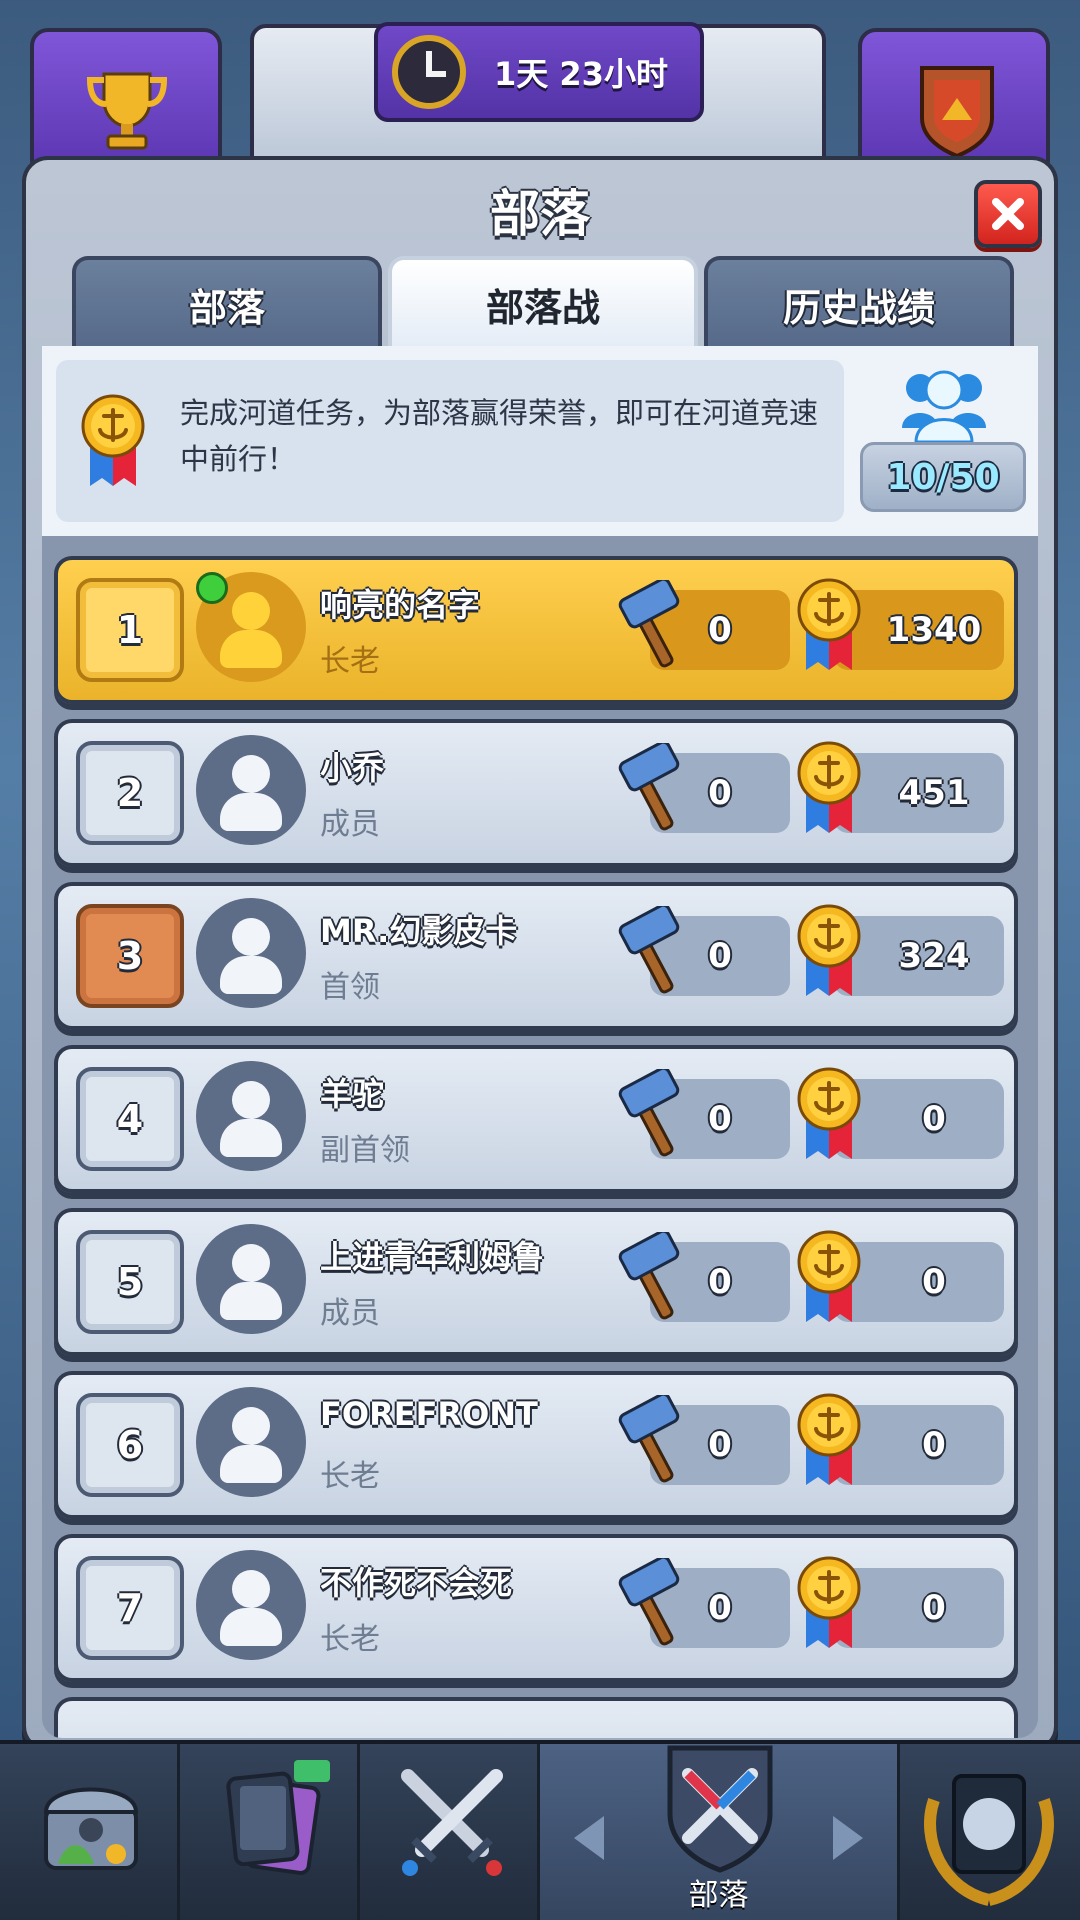 This screenshot has width=1080, height=1920. I want to click on info-box: 完成河道任务，为部落赢得荣誉，即可在河道竞速中前行！ 10/50, so click(540, 441).